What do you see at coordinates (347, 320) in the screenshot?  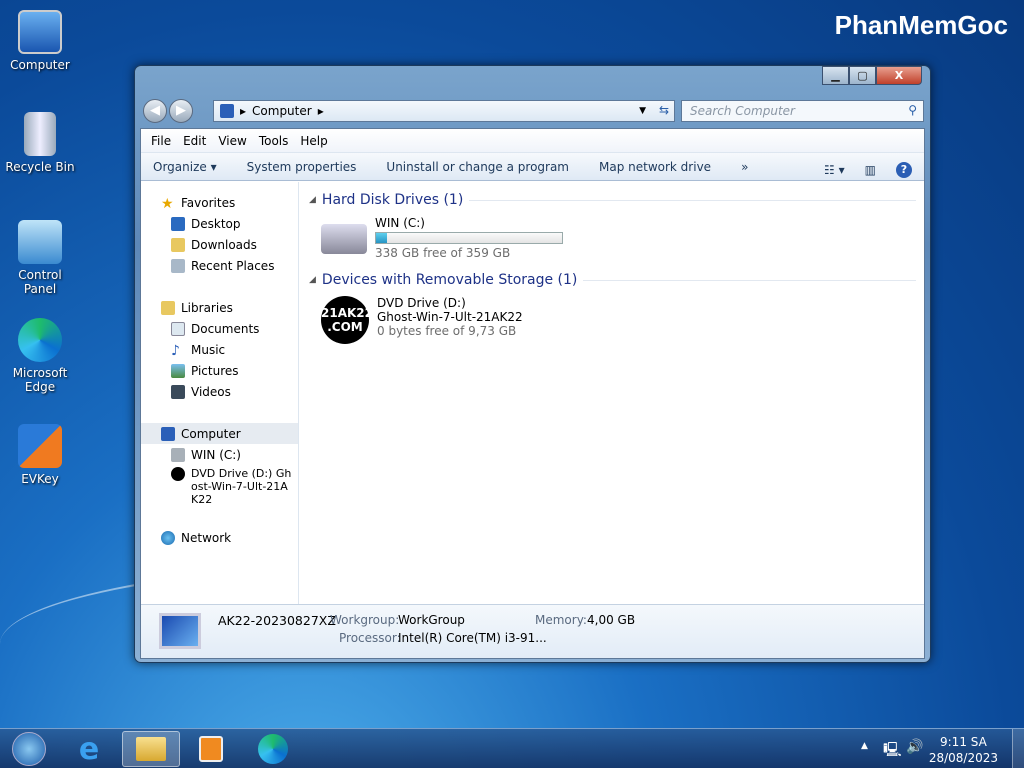 I see `dvd-logo-icon: 21AK22 .COM` at bounding box center [347, 320].